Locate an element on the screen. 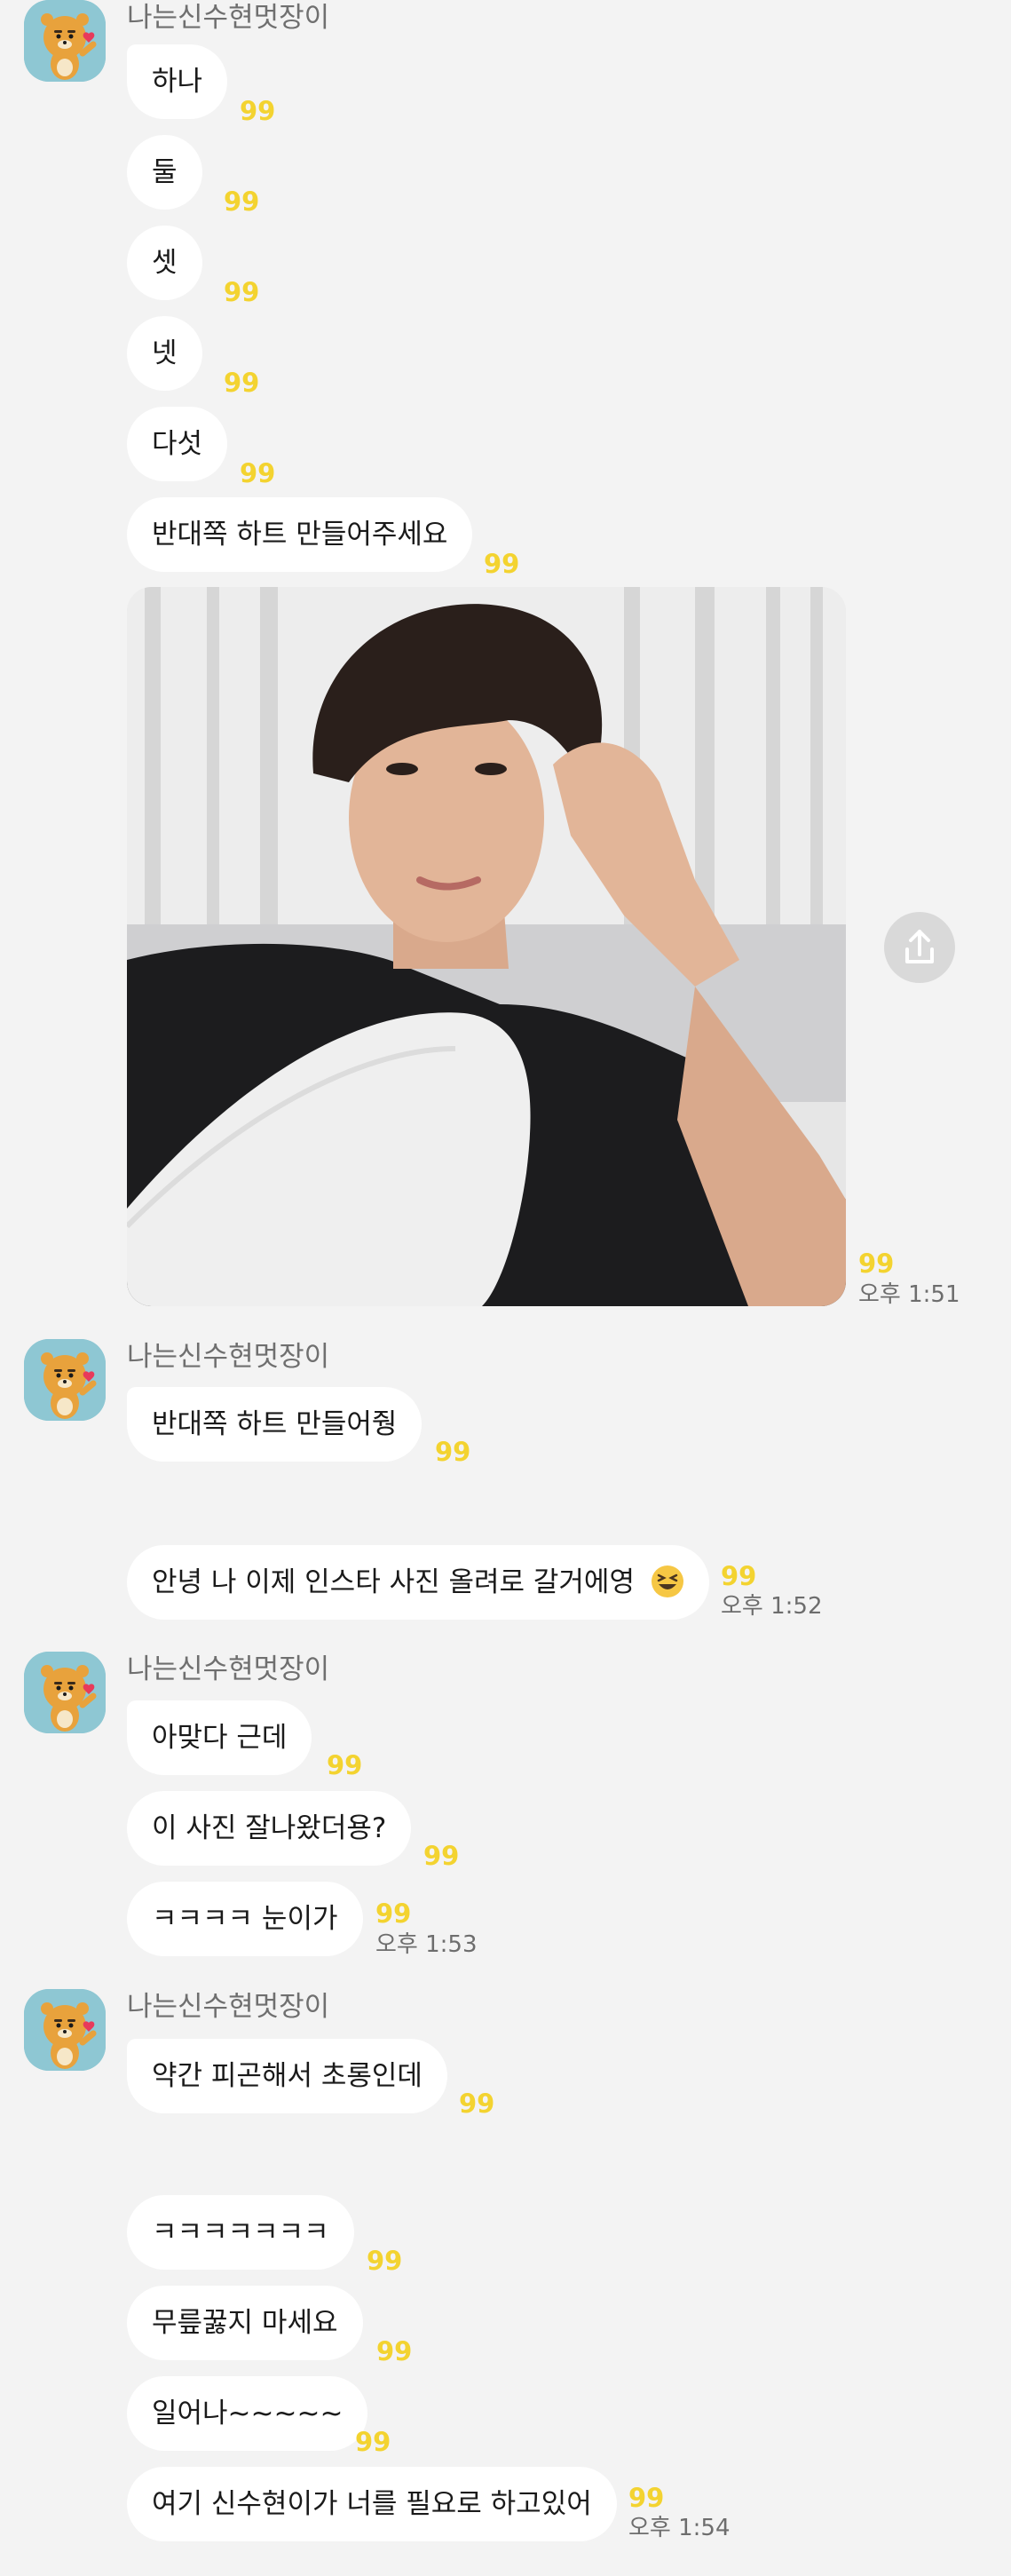  message-bubble: 일어나~~~~~ is located at coordinates (248, 2414).